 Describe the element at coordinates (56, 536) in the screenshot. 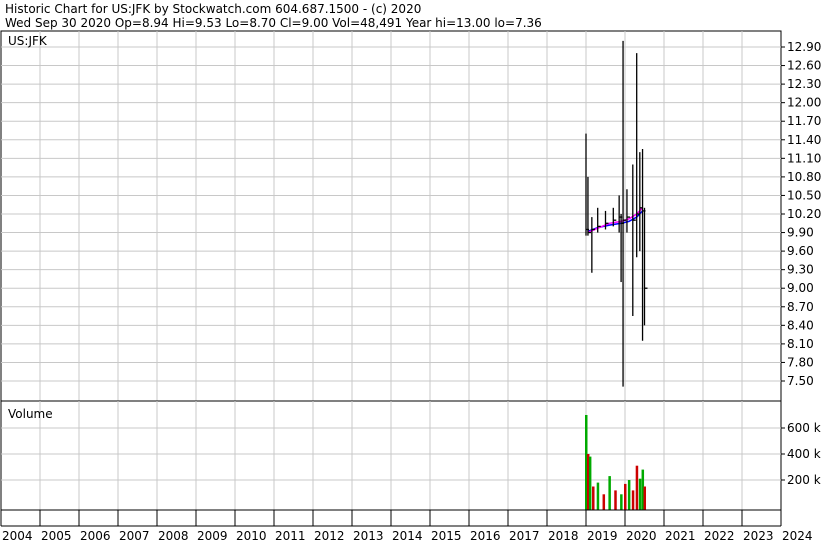

I see `x-tick-label: 2005` at that location.